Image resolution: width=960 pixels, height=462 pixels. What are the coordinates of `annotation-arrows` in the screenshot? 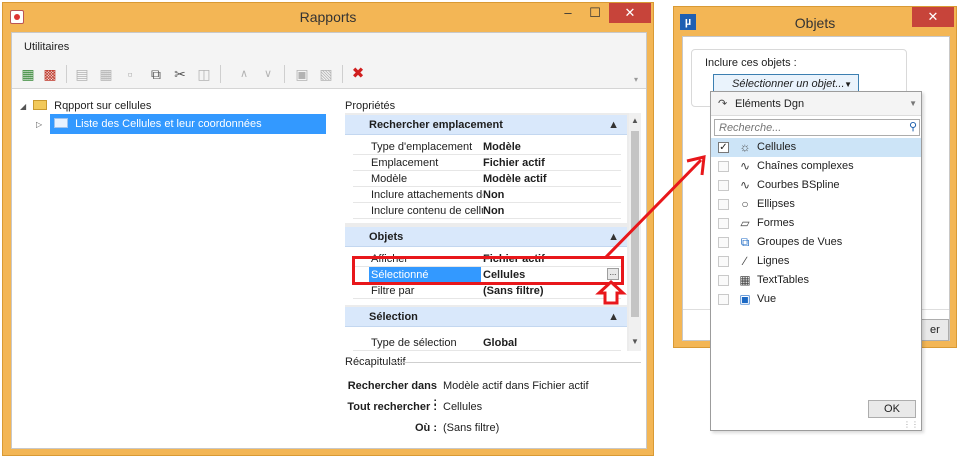 It's located at (650, 230).